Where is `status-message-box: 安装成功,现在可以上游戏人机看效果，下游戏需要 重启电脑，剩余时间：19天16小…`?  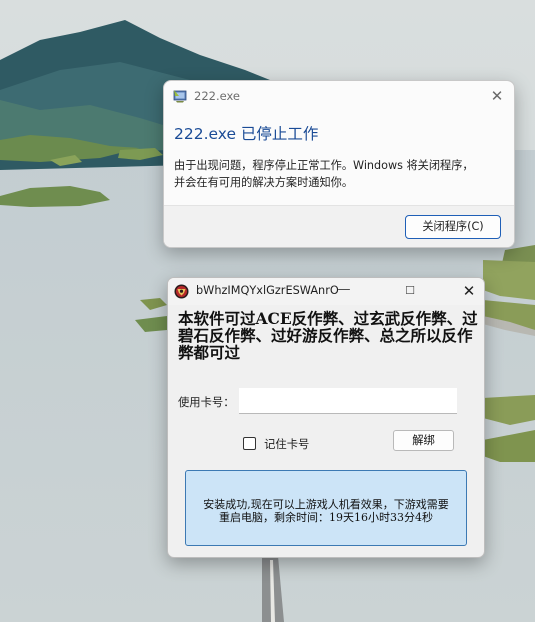
status-message-box: 安装成功,现在可以上游戏人机看效果，下游戏需要 重启电脑，剩余时间：19天16小… is located at coordinates (326, 508).